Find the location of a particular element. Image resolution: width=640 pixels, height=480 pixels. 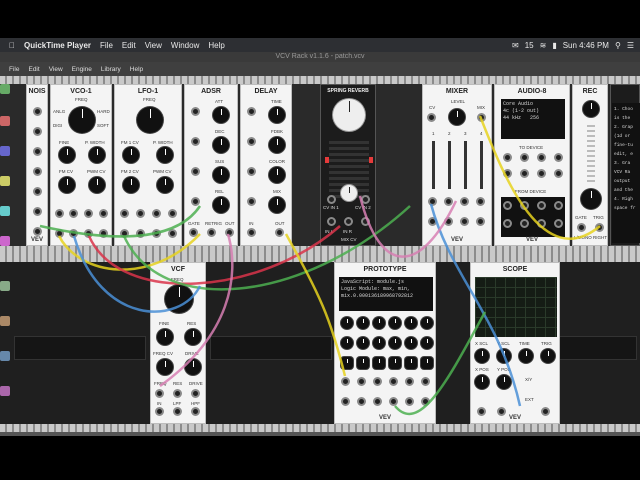

menu-edit: Edit is located at coordinates (129, 45).